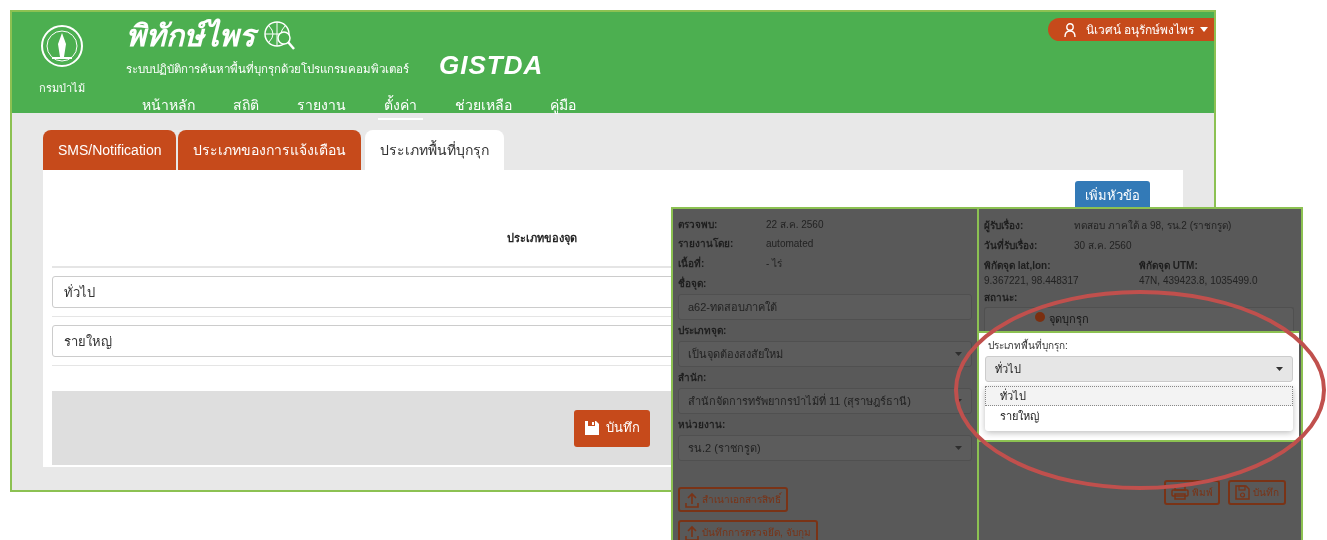  I want to click on status-dot-icon, so click(1040, 317).